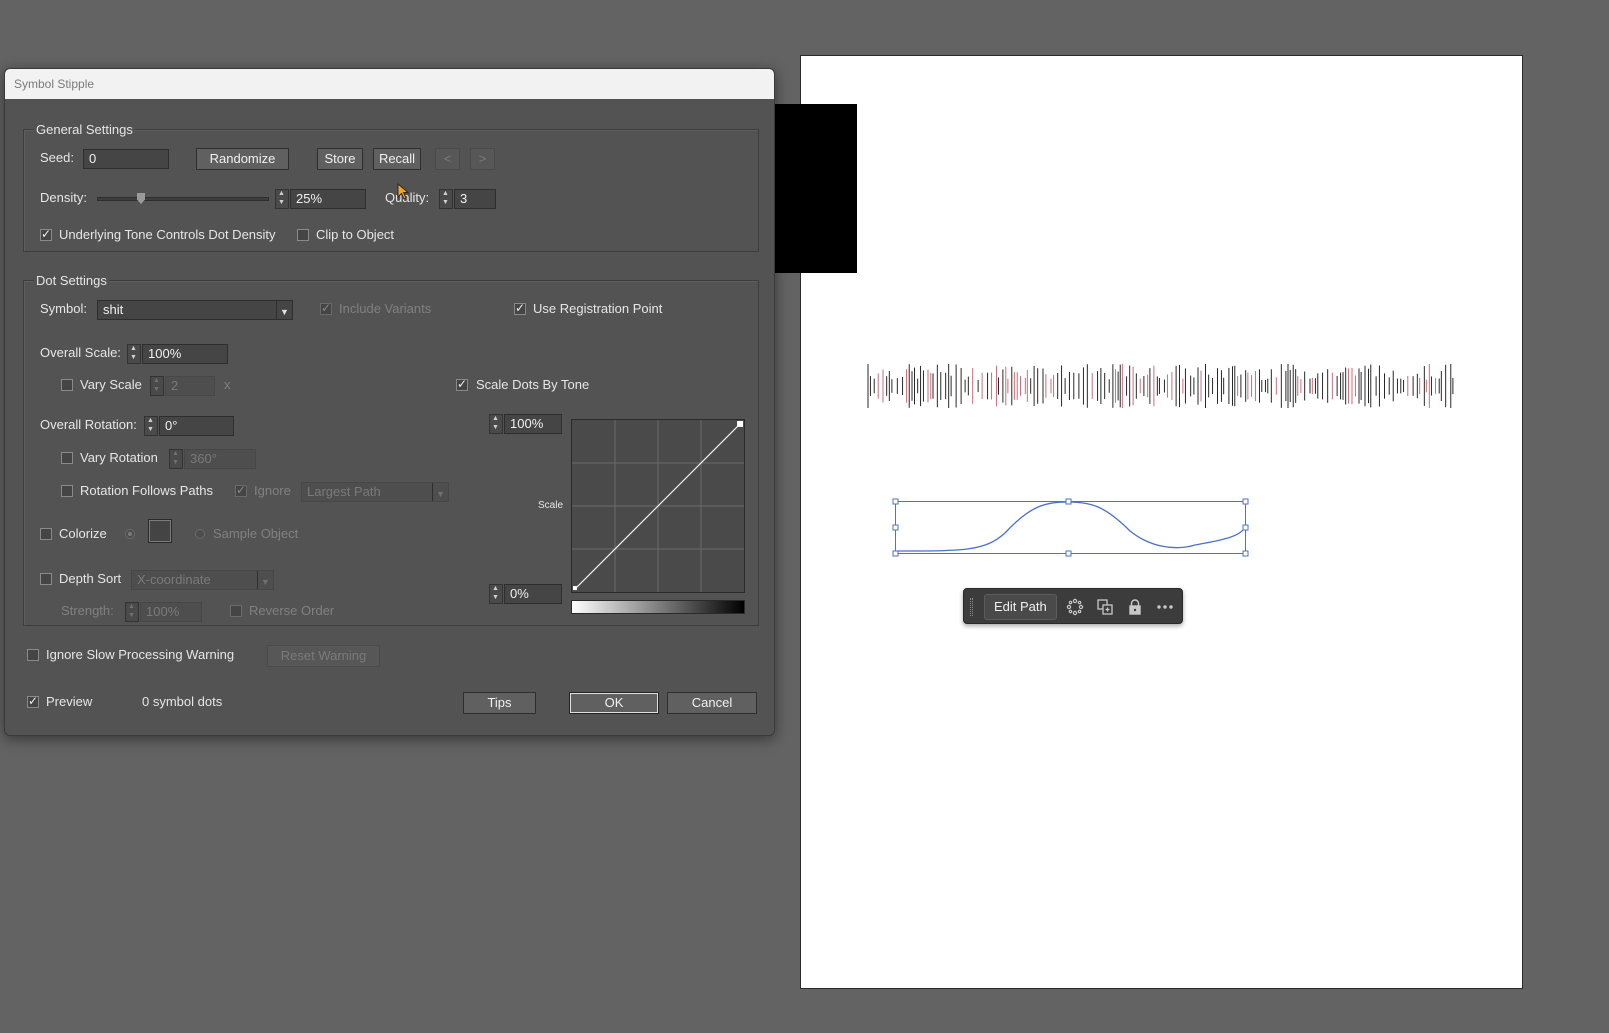 The width and height of the screenshot is (1609, 1033). I want to click on curve-axis-label: Scale, so click(551, 505).